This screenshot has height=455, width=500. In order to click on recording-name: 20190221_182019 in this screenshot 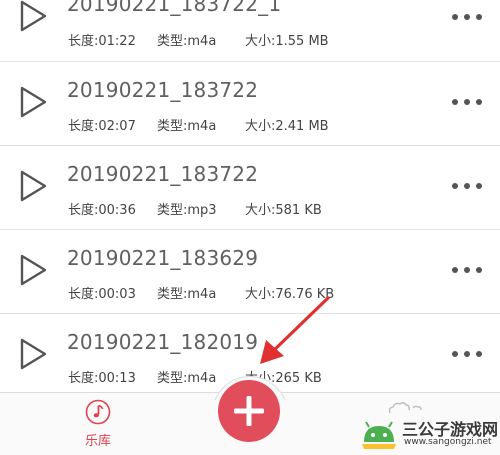, I will do `click(163, 342)`.